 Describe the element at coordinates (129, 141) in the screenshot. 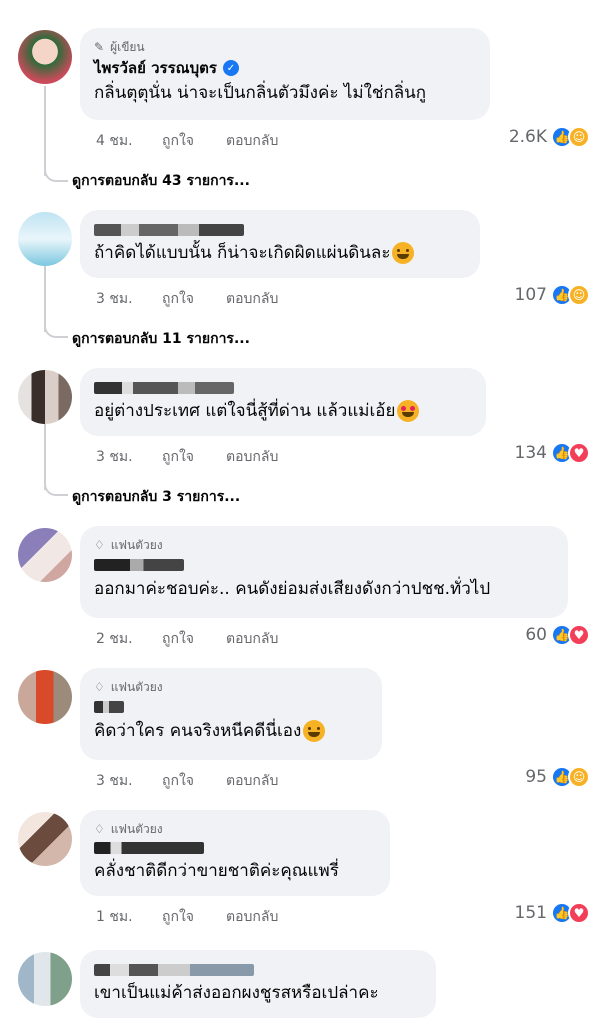

I see `comment-time: 4 ชม.` at that location.